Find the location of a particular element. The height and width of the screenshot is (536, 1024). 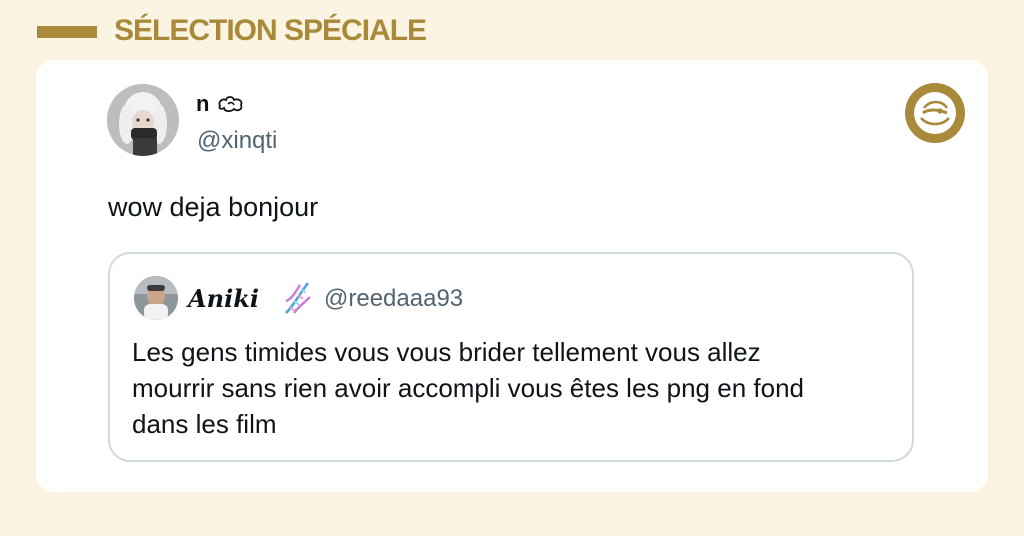

dna-icon is located at coordinates (297, 298).